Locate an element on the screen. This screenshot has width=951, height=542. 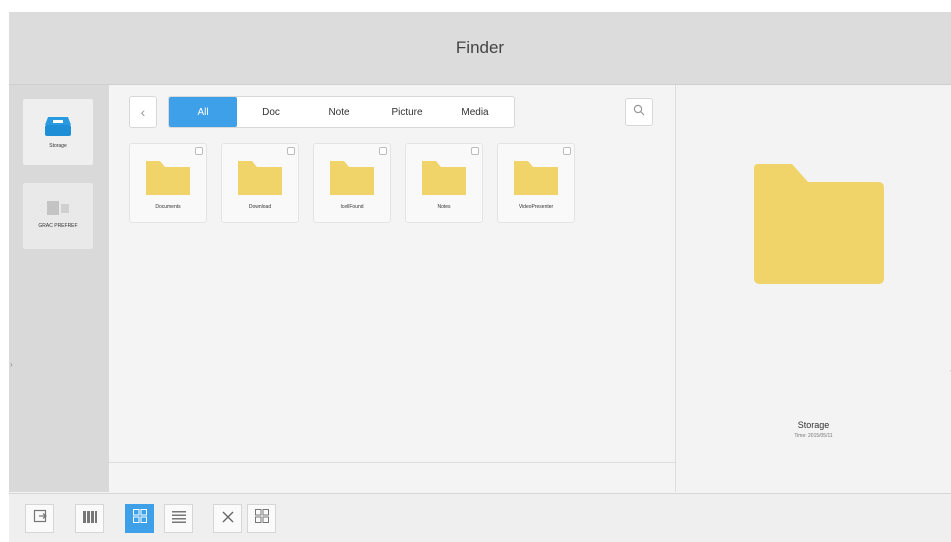
search-button is located at coordinates (639, 112).